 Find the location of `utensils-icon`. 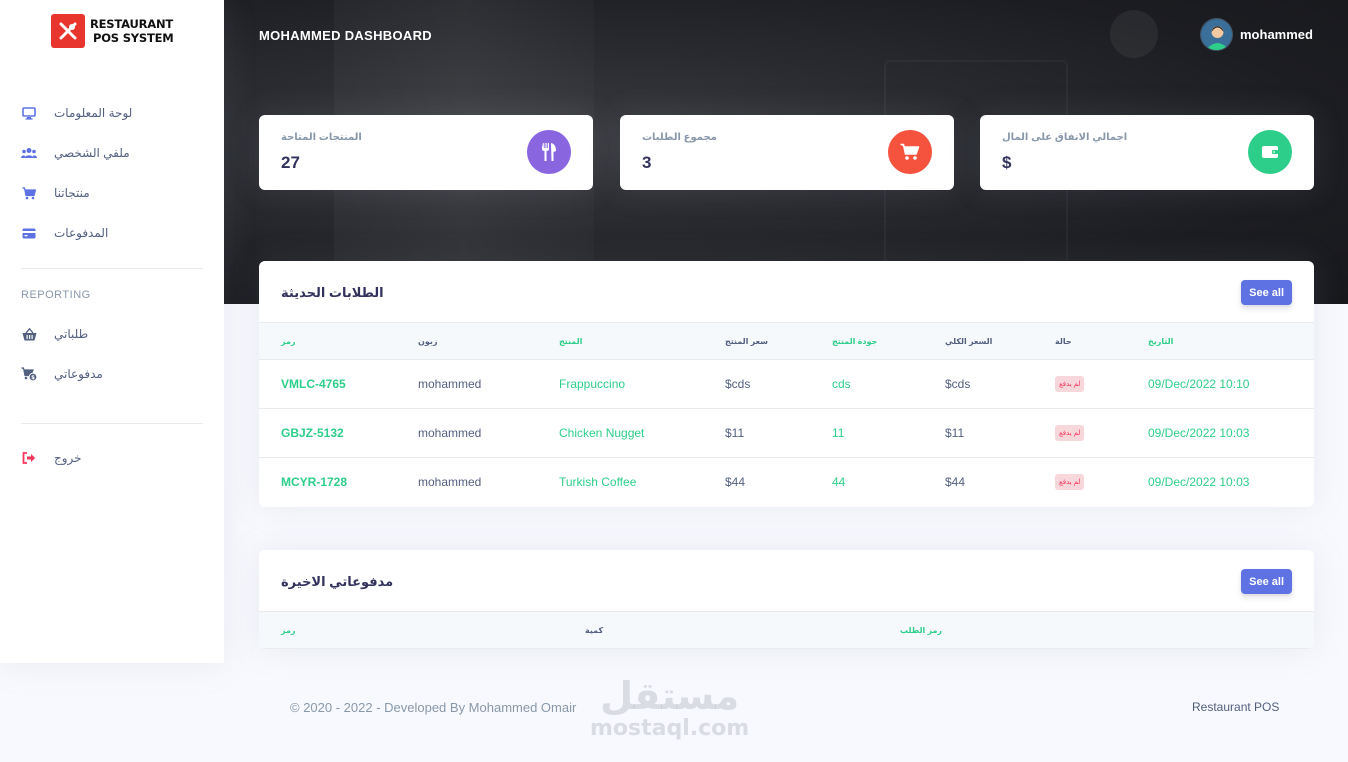

utensils-icon is located at coordinates (549, 152).